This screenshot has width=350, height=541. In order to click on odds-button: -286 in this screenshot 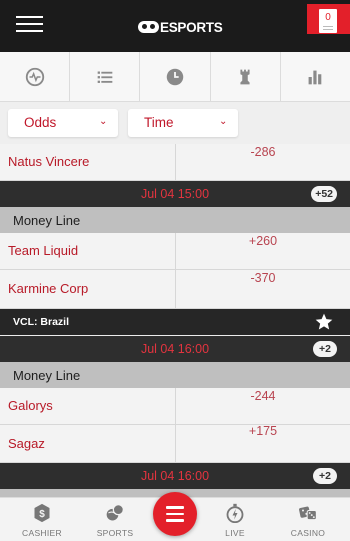, I will do `click(263, 152)`.